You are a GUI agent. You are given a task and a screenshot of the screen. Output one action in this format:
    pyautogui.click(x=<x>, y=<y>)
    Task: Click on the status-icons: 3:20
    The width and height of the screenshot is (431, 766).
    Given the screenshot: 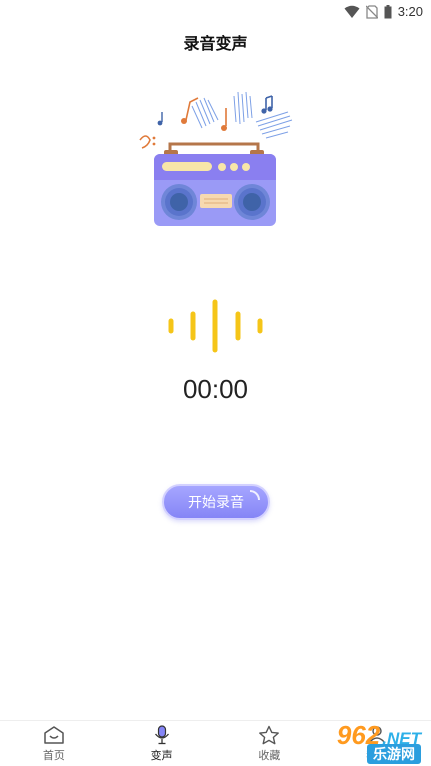 What is the action you would take?
    pyautogui.click(x=383, y=11)
    